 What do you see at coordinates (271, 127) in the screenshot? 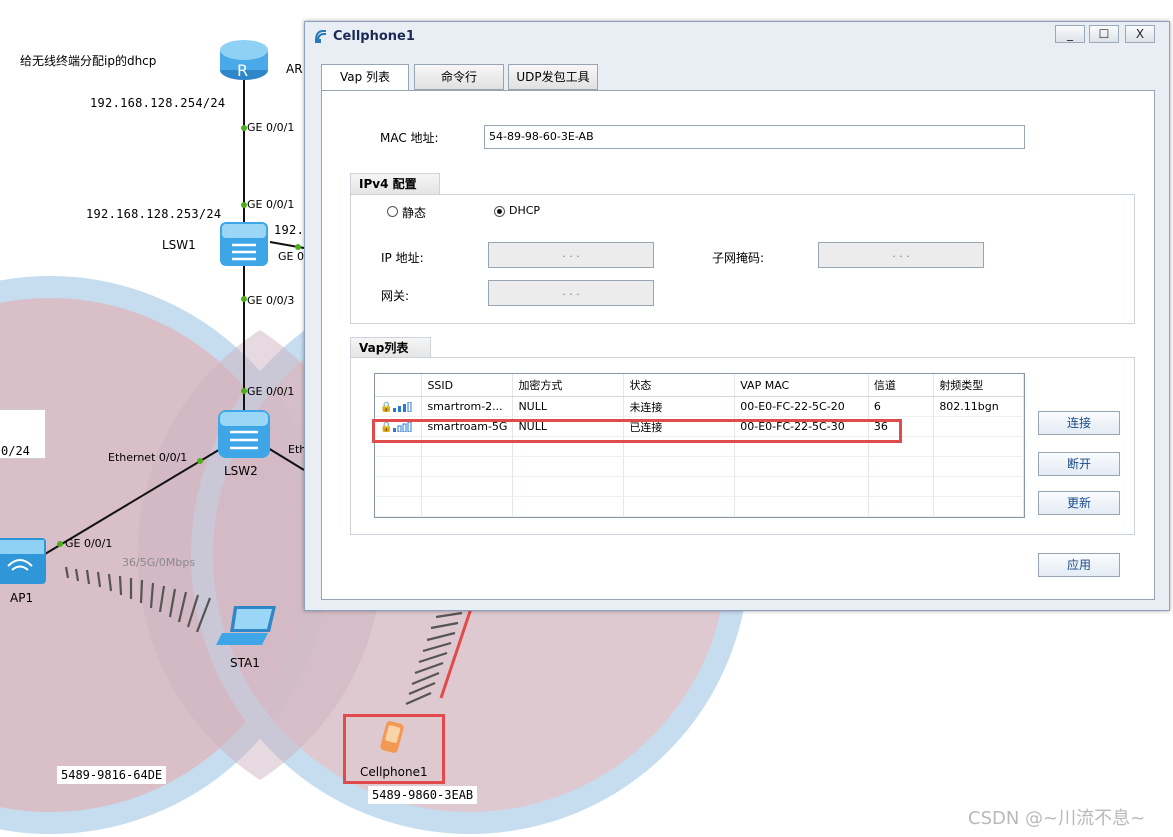
I see `router-port: GE 0/0/1` at bounding box center [271, 127].